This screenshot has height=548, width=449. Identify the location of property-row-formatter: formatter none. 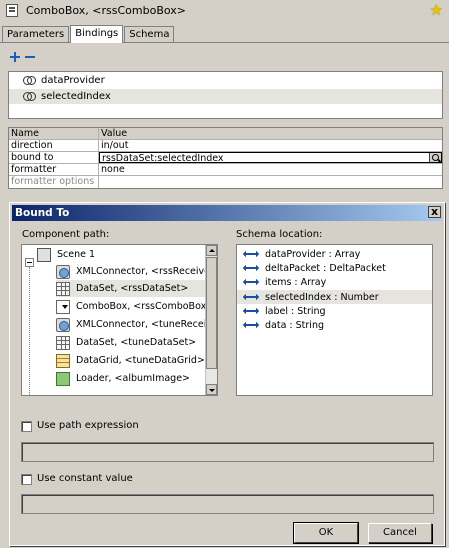
(225, 170).